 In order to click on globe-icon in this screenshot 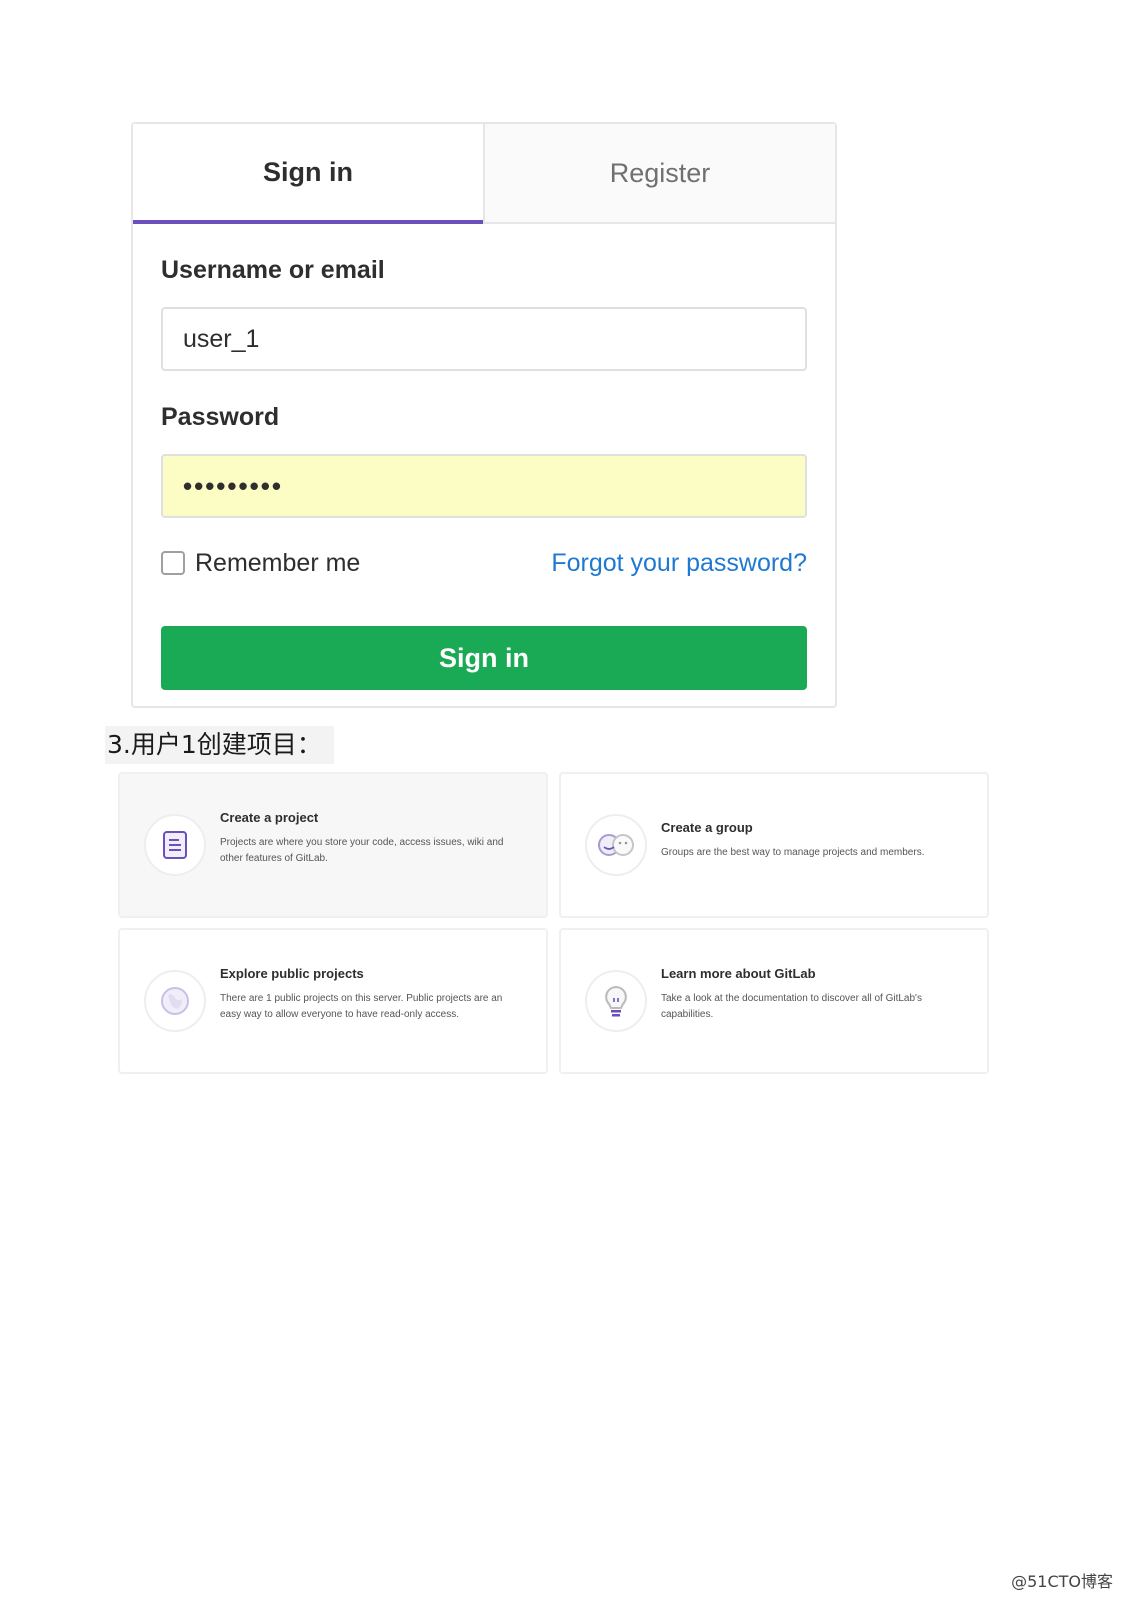, I will do `click(175, 1001)`.